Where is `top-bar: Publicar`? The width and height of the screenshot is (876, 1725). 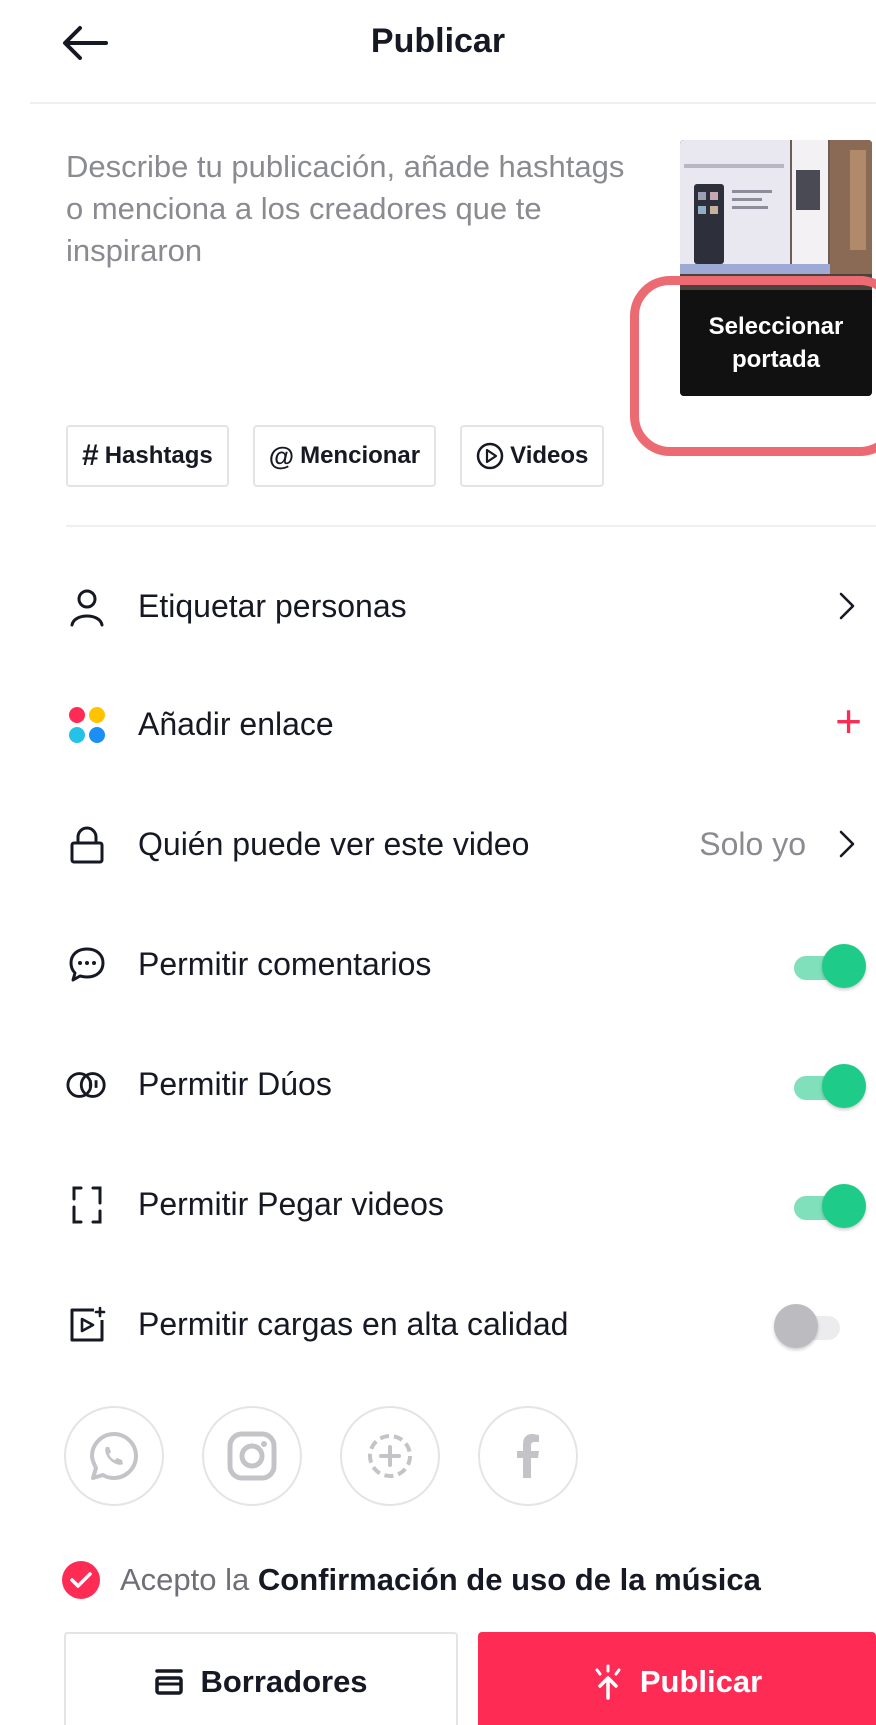 top-bar: Publicar is located at coordinates (438, 51).